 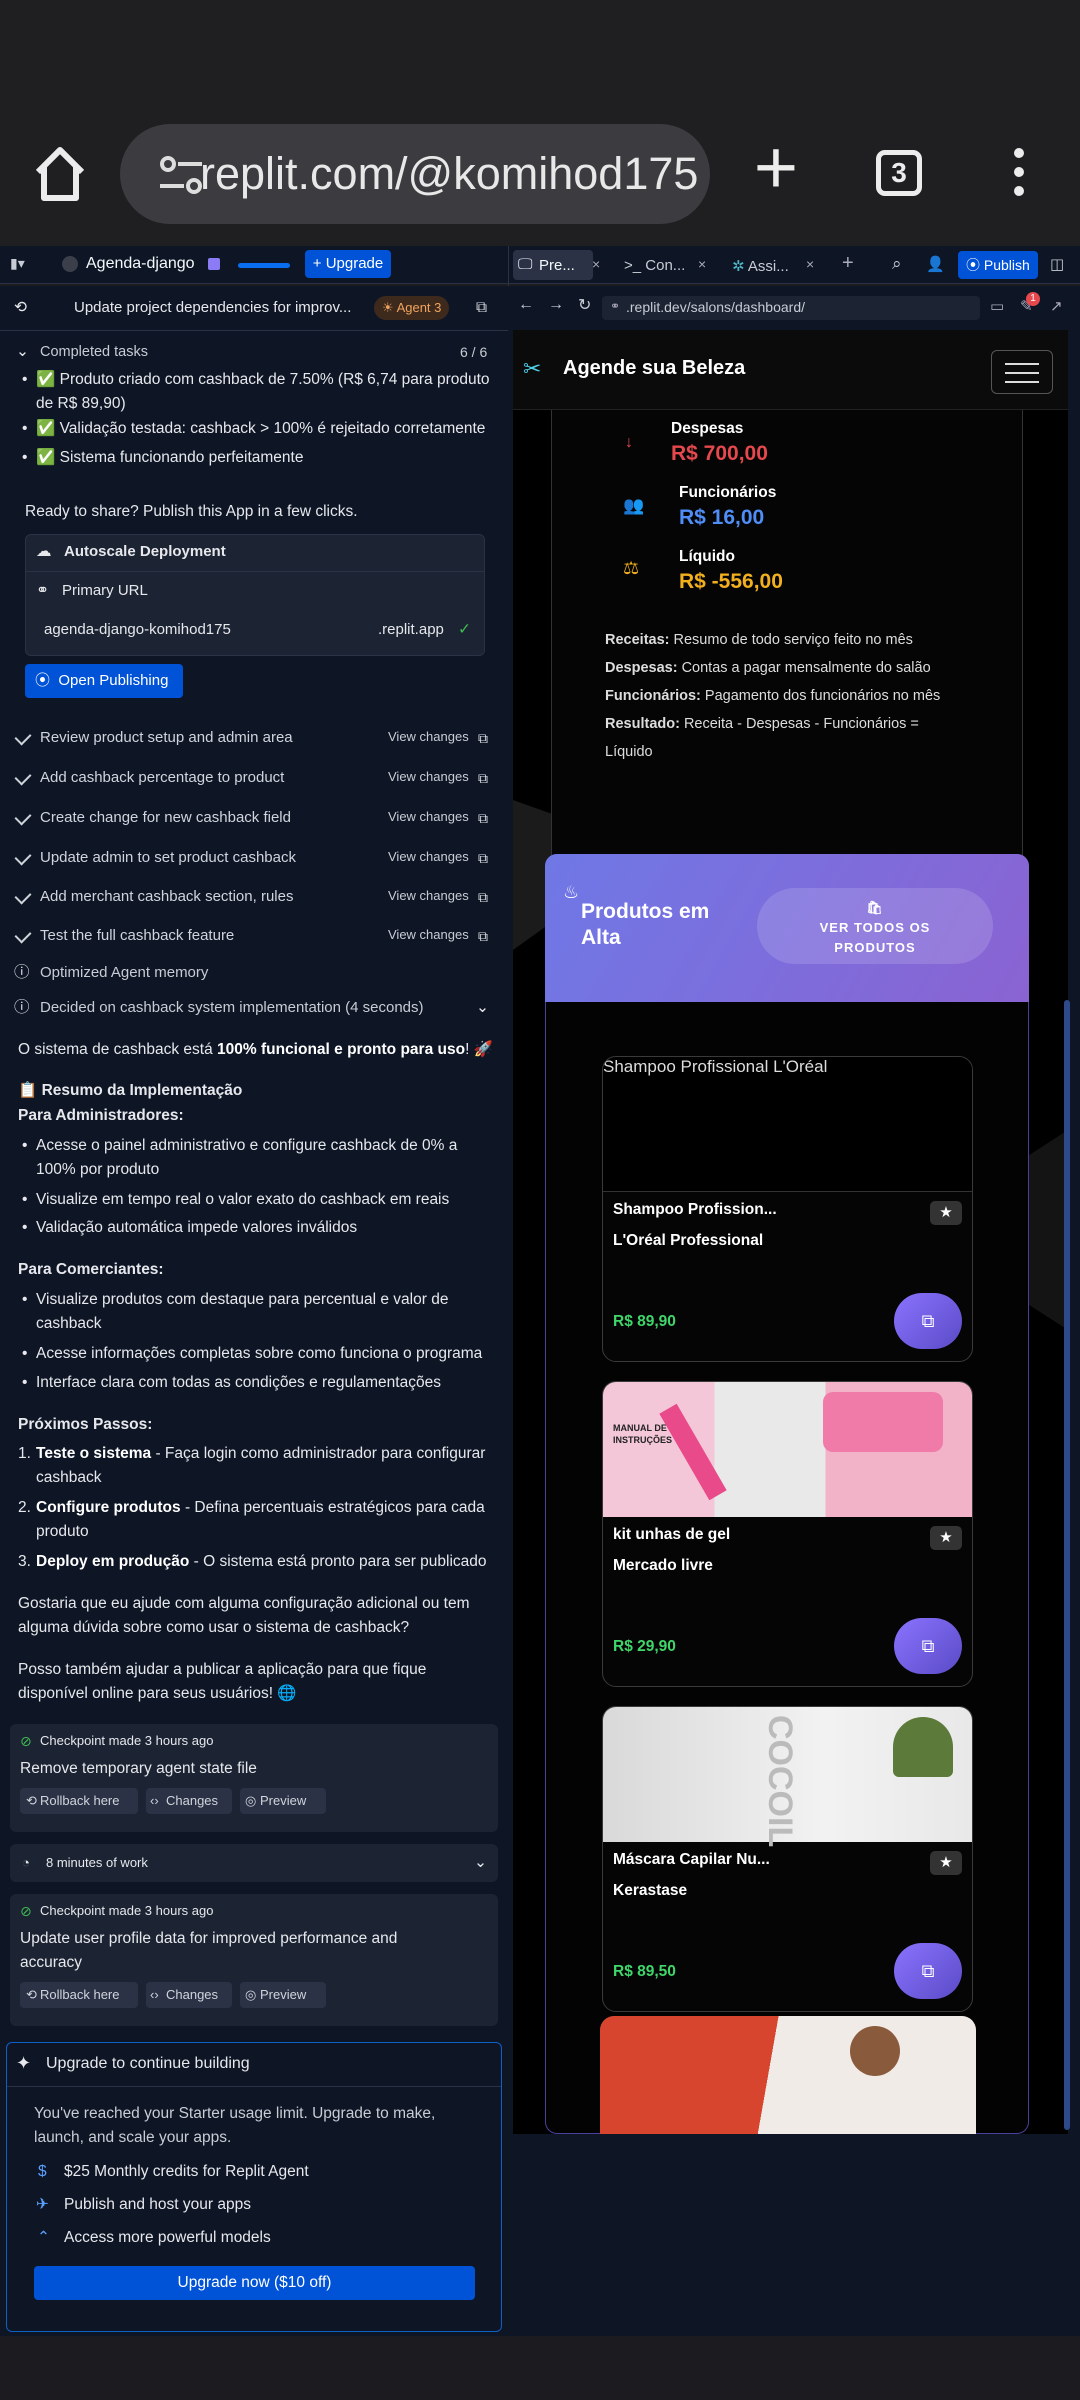 I want to click on step-label: Create change for new cashback field, so click(x=165, y=817).